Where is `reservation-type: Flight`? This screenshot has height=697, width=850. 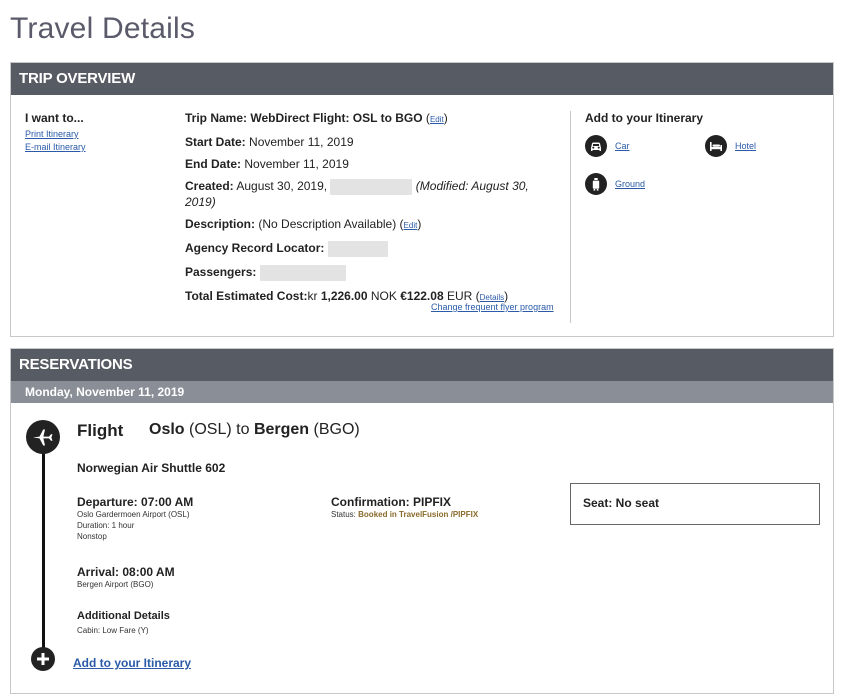
reservation-type: Flight is located at coordinates (100, 430).